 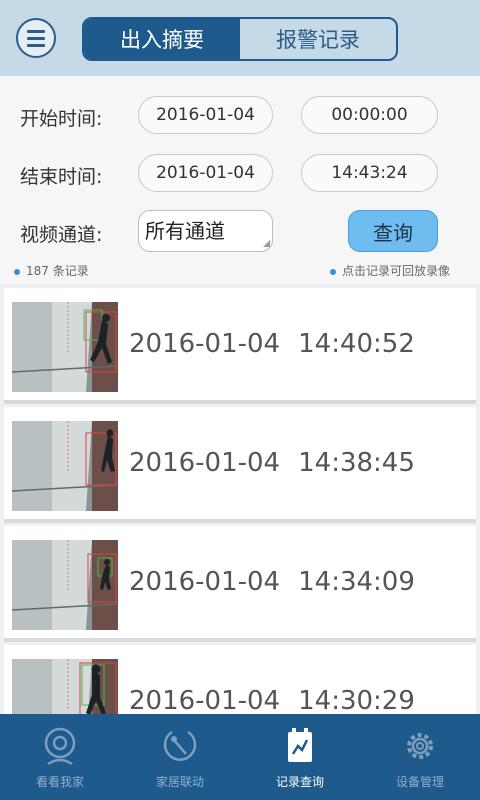 I want to click on segment-tabs: 出入摘要 报警记录, so click(x=240, y=39).